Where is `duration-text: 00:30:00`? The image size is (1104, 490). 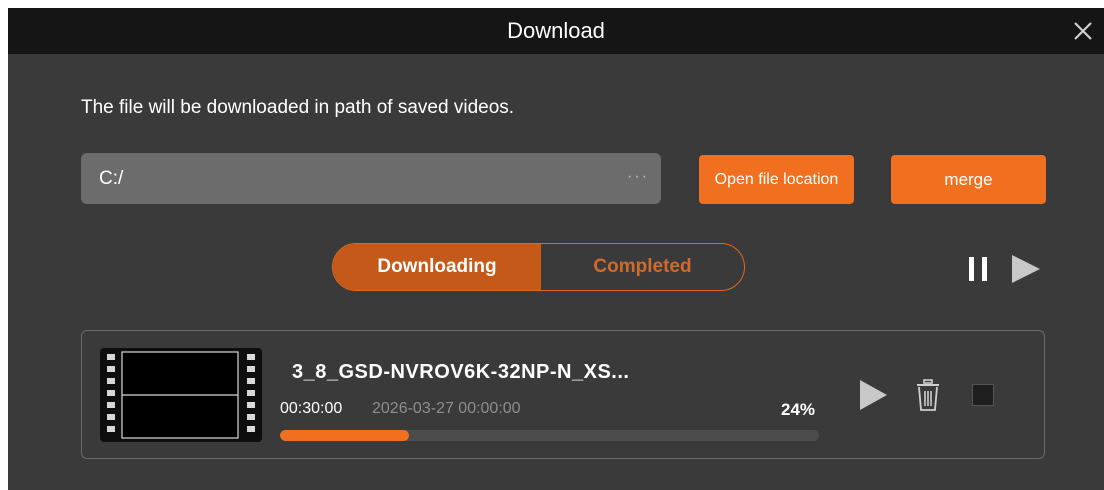
duration-text: 00:30:00 is located at coordinates (311, 408).